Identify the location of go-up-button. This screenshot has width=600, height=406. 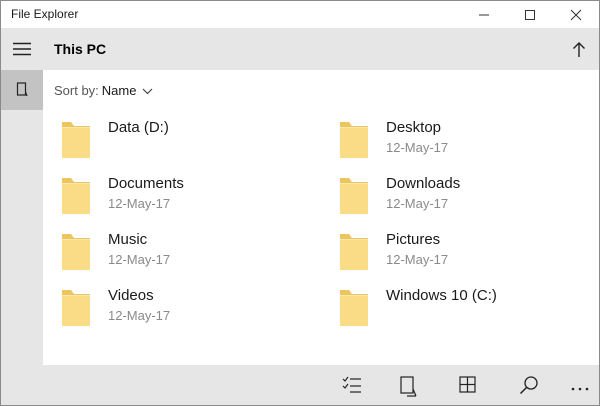
(579, 49).